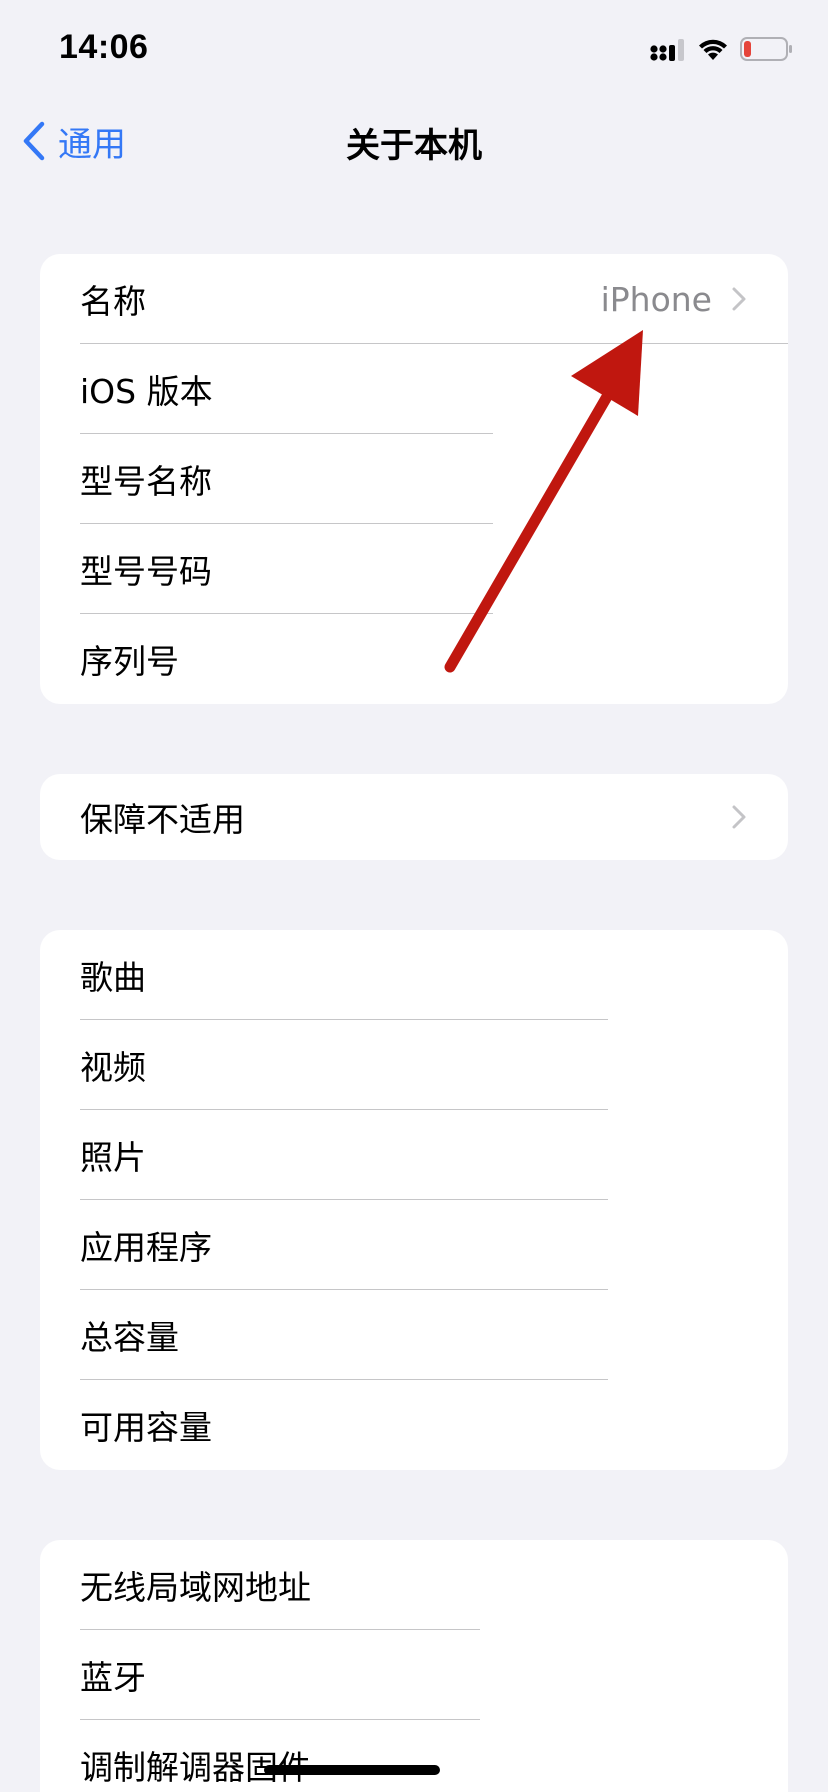 The height and width of the screenshot is (1792, 828). I want to click on warranty-group: 保障不适用, so click(414, 817).